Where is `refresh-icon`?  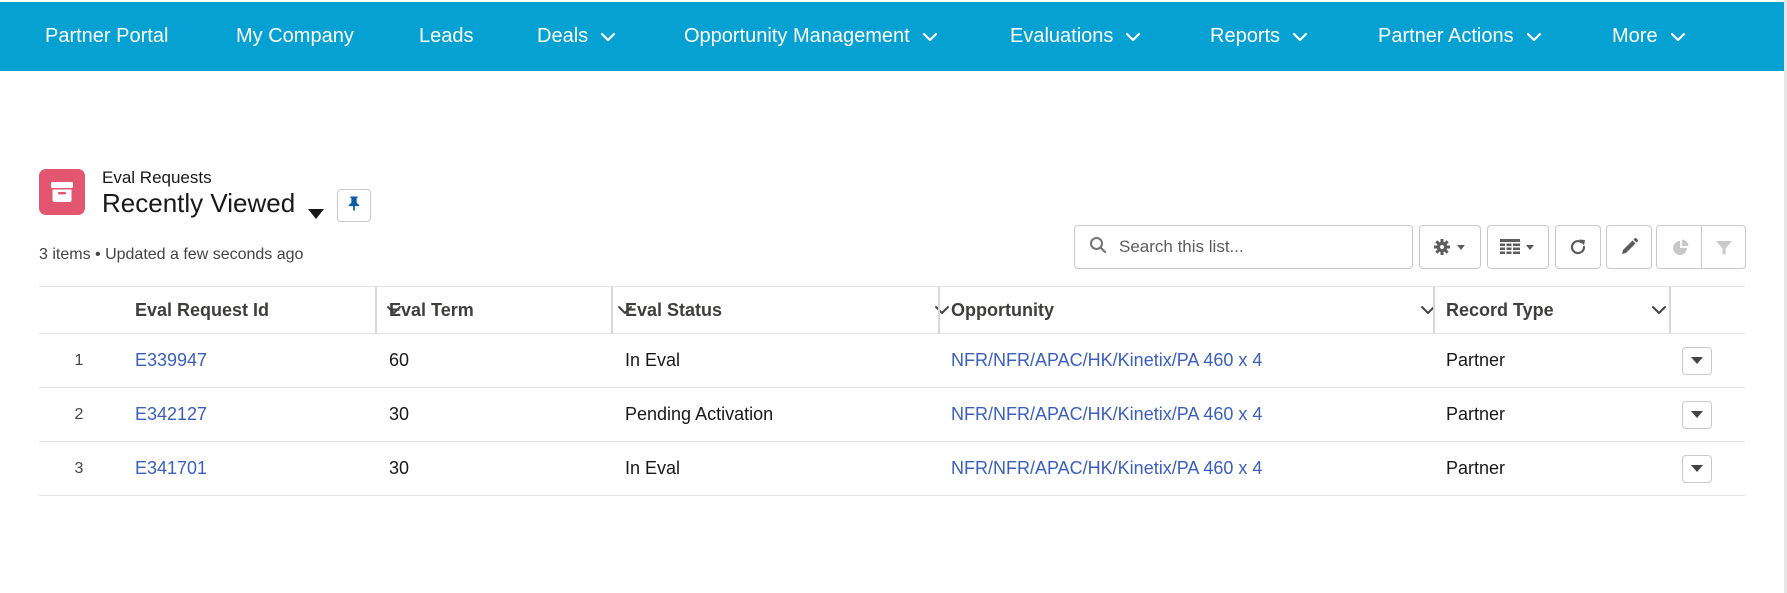
refresh-icon is located at coordinates (1578, 247).